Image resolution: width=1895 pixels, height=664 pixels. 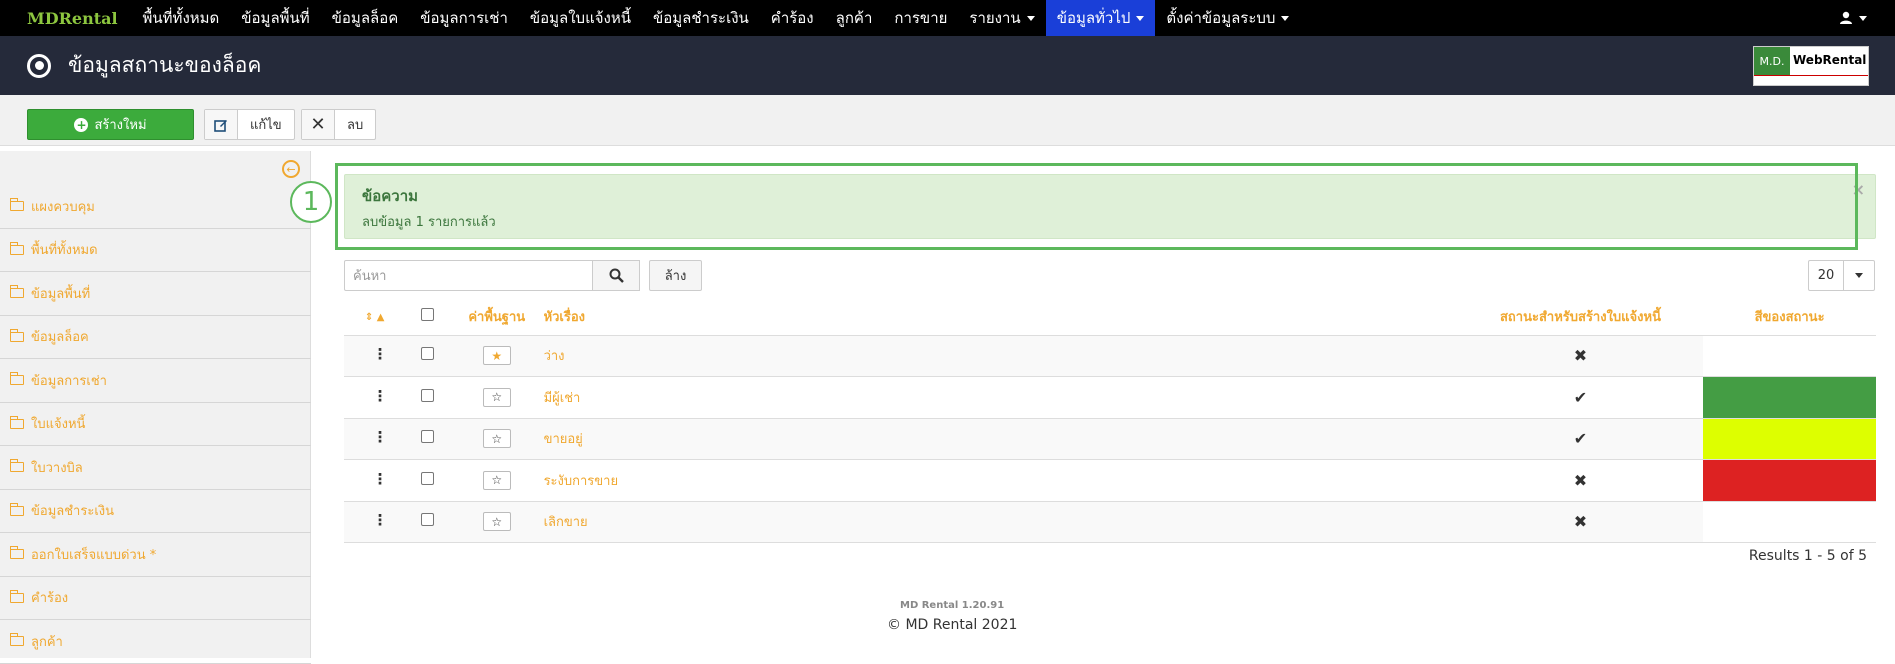 What do you see at coordinates (581, 481) in the screenshot?
I see `row-title-link: ระงับการขาย` at bounding box center [581, 481].